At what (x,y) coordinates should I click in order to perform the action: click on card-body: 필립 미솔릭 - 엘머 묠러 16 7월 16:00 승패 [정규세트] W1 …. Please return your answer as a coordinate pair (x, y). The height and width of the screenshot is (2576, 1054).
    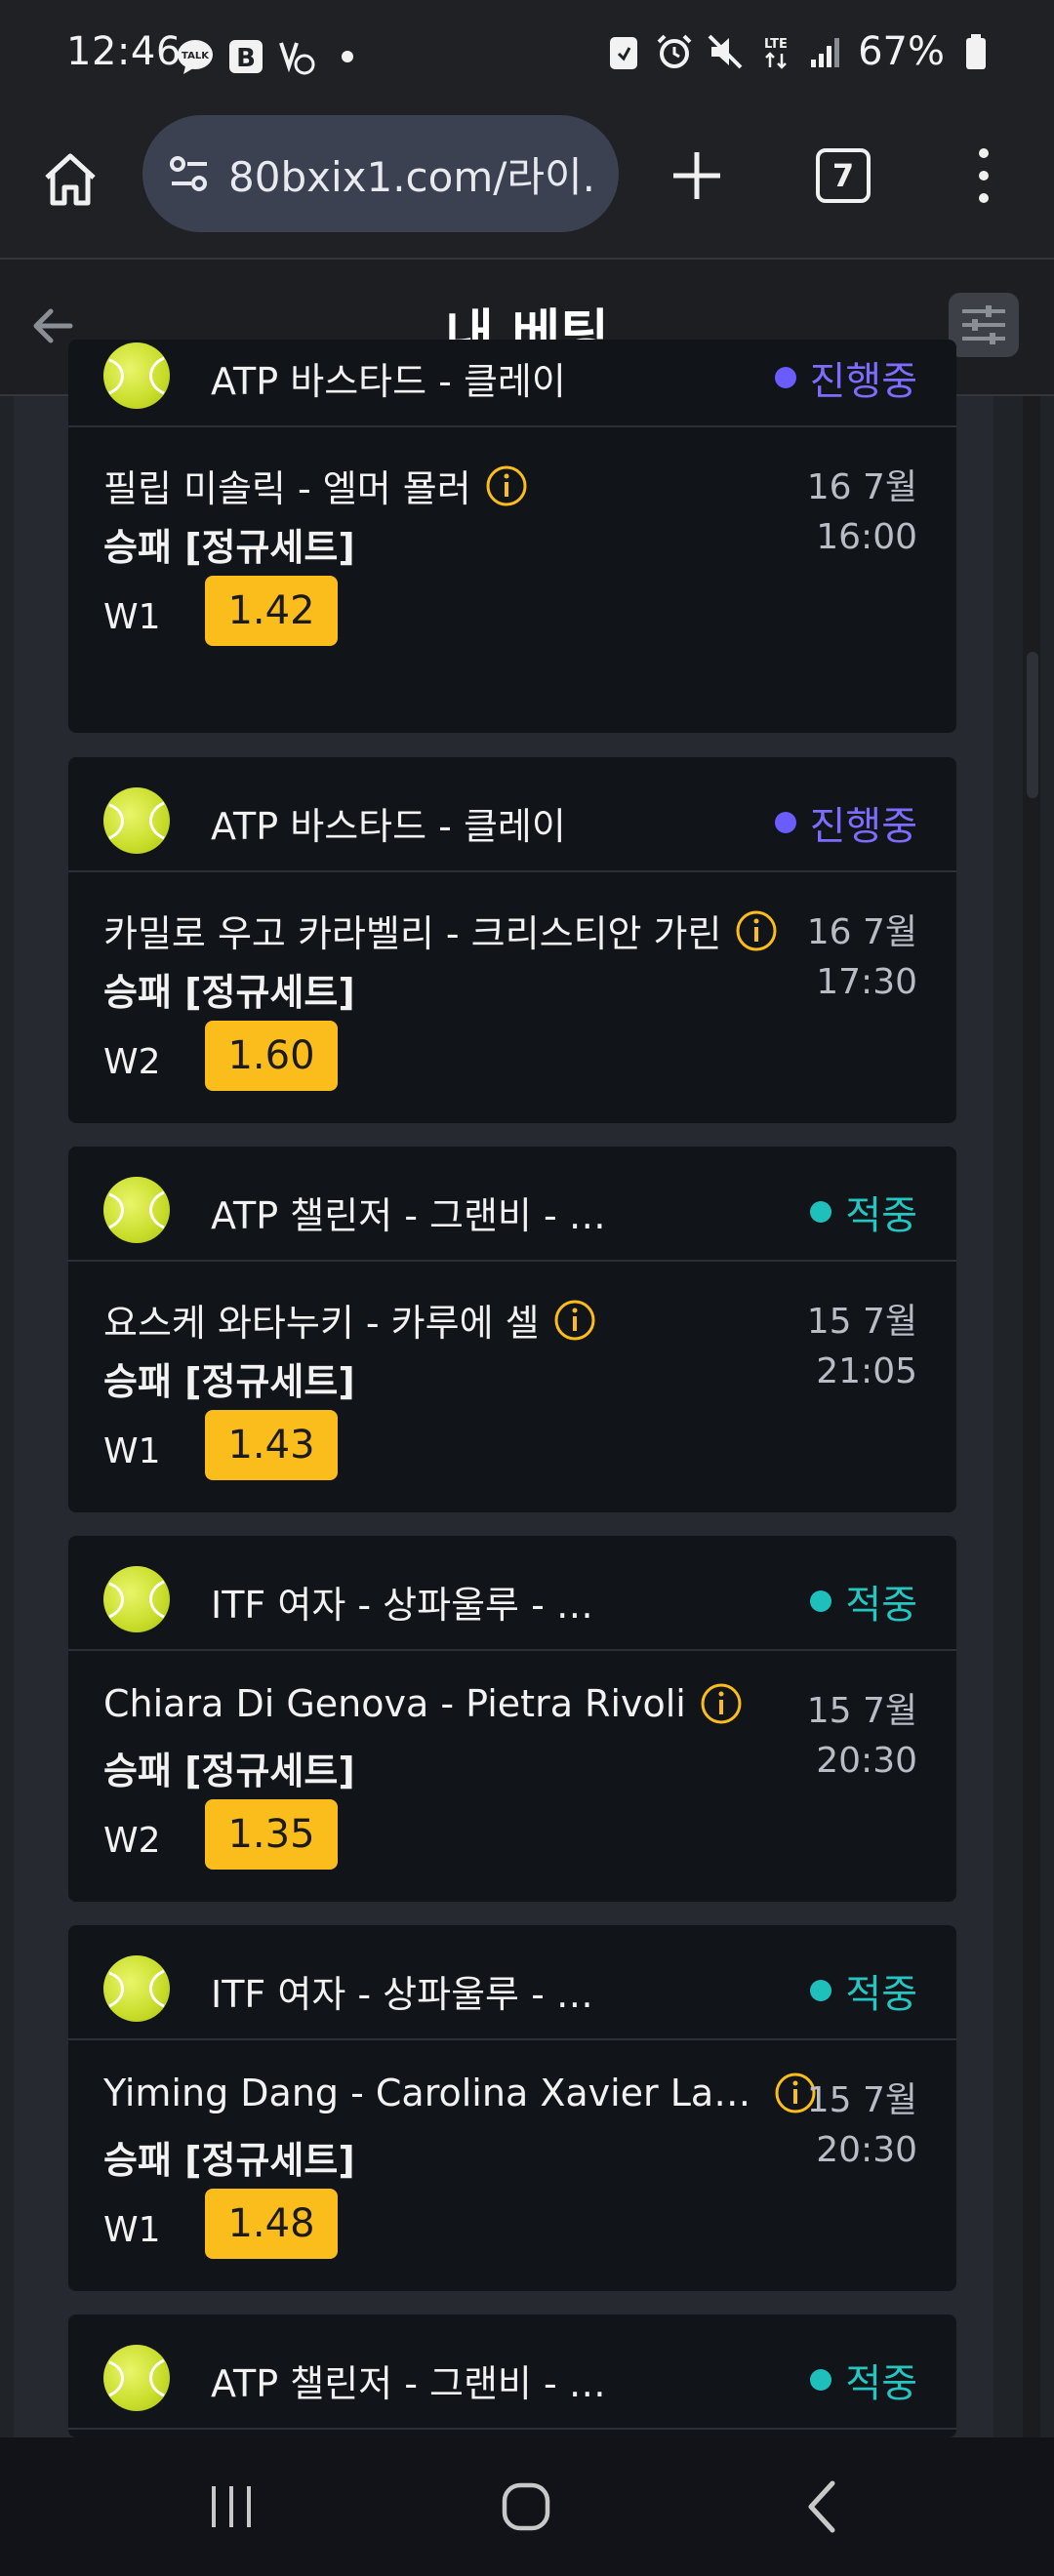
    Looking at the image, I should click on (512, 553).